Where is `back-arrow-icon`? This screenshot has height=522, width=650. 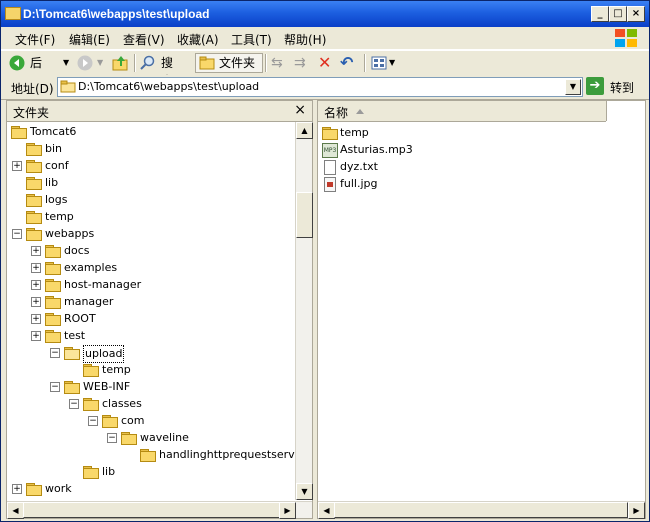 back-arrow-icon is located at coordinates (17, 63).